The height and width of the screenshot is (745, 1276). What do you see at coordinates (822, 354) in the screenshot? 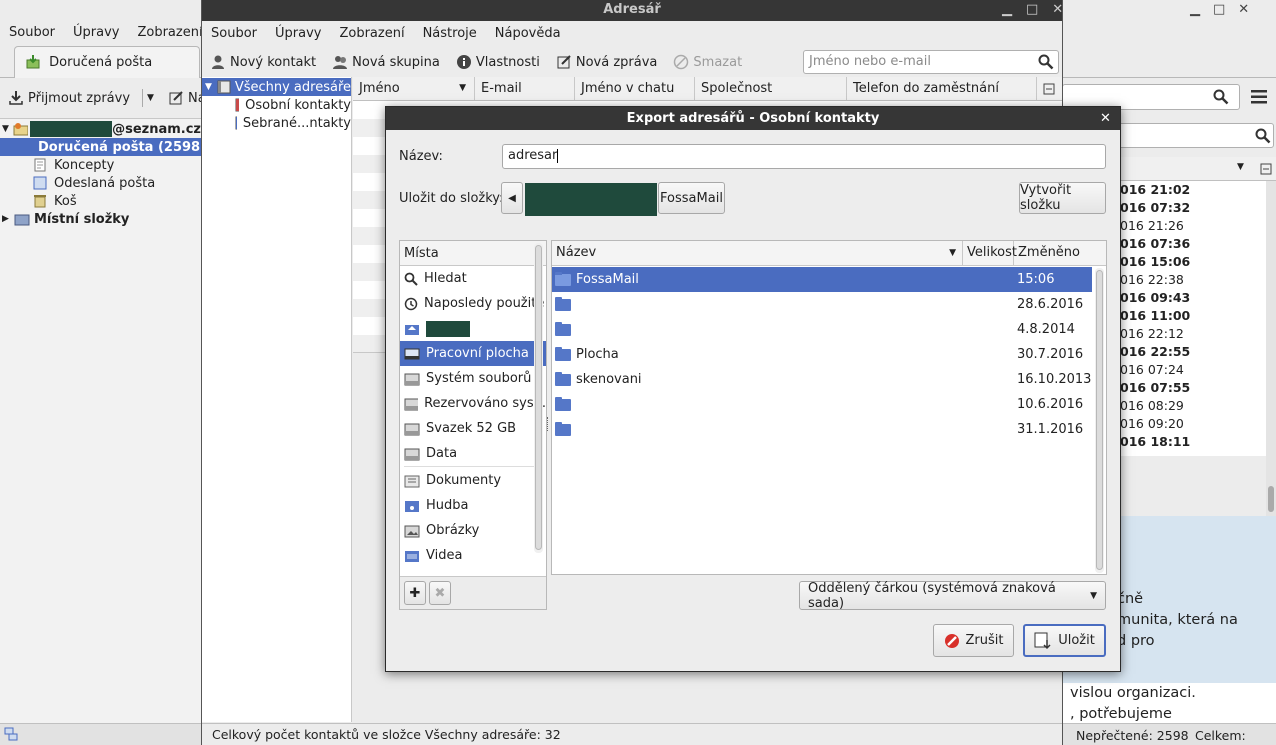
I see `file-row: Plocha 30.7.2016` at bounding box center [822, 354].